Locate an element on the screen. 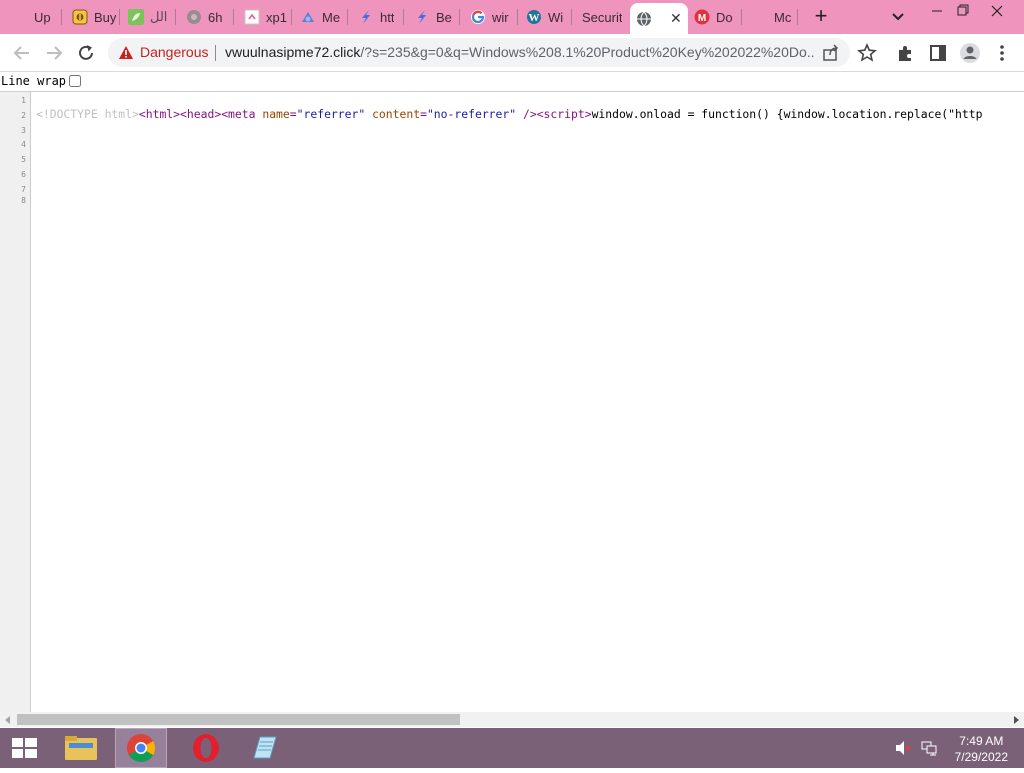 This screenshot has height=773, width=1024. tab-label: Wi is located at coordinates (556, 17).